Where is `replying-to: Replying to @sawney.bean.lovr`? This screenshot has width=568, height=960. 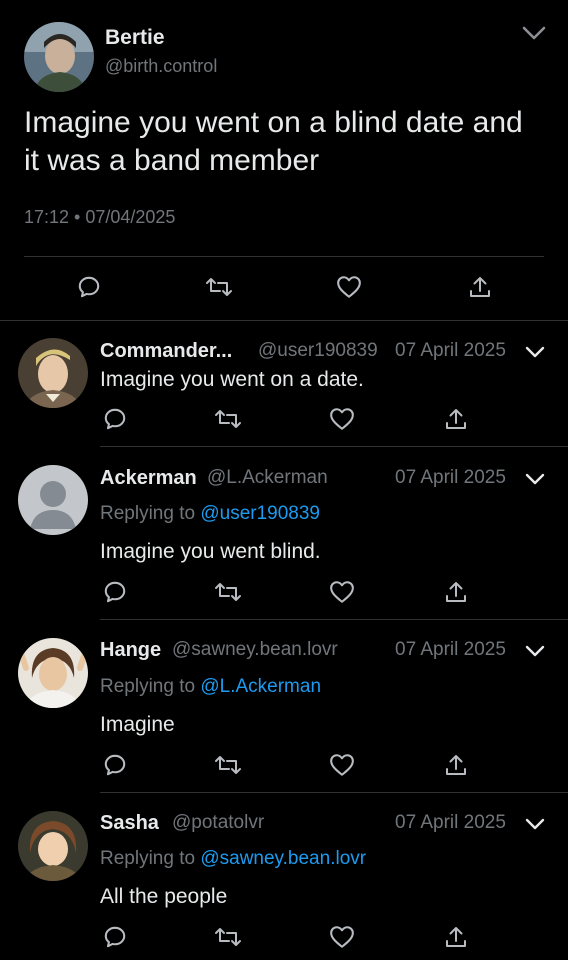 replying-to: Replying to @sawney.bean.lovr is located at coordinates (233, 859).